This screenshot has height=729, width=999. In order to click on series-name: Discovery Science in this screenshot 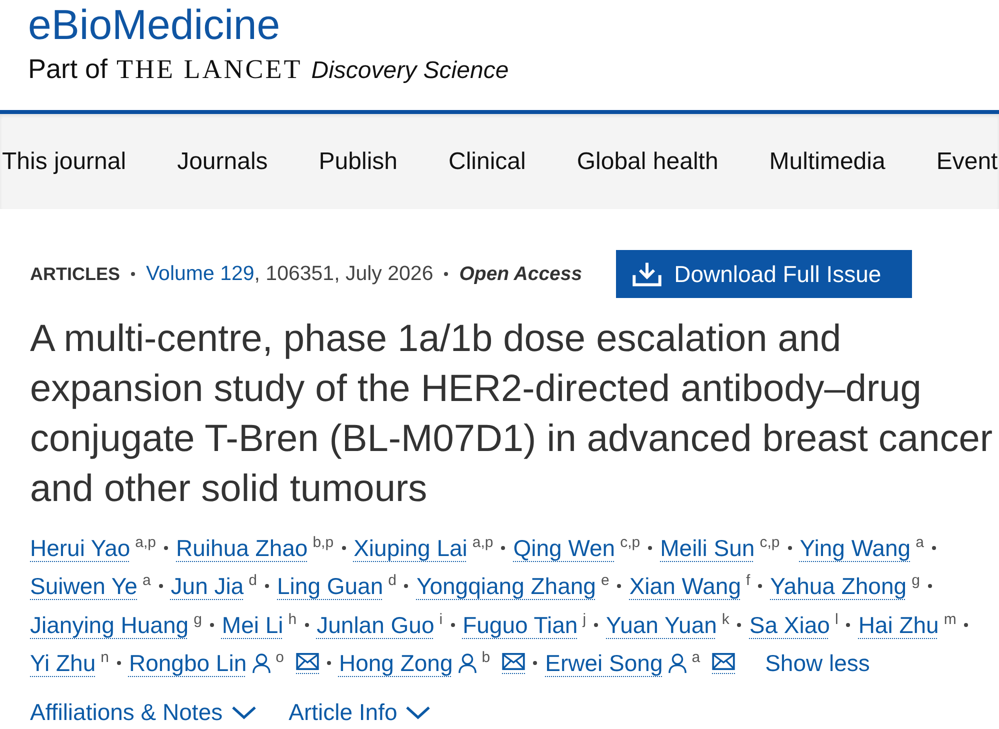, I will do `click(410, 71)`.